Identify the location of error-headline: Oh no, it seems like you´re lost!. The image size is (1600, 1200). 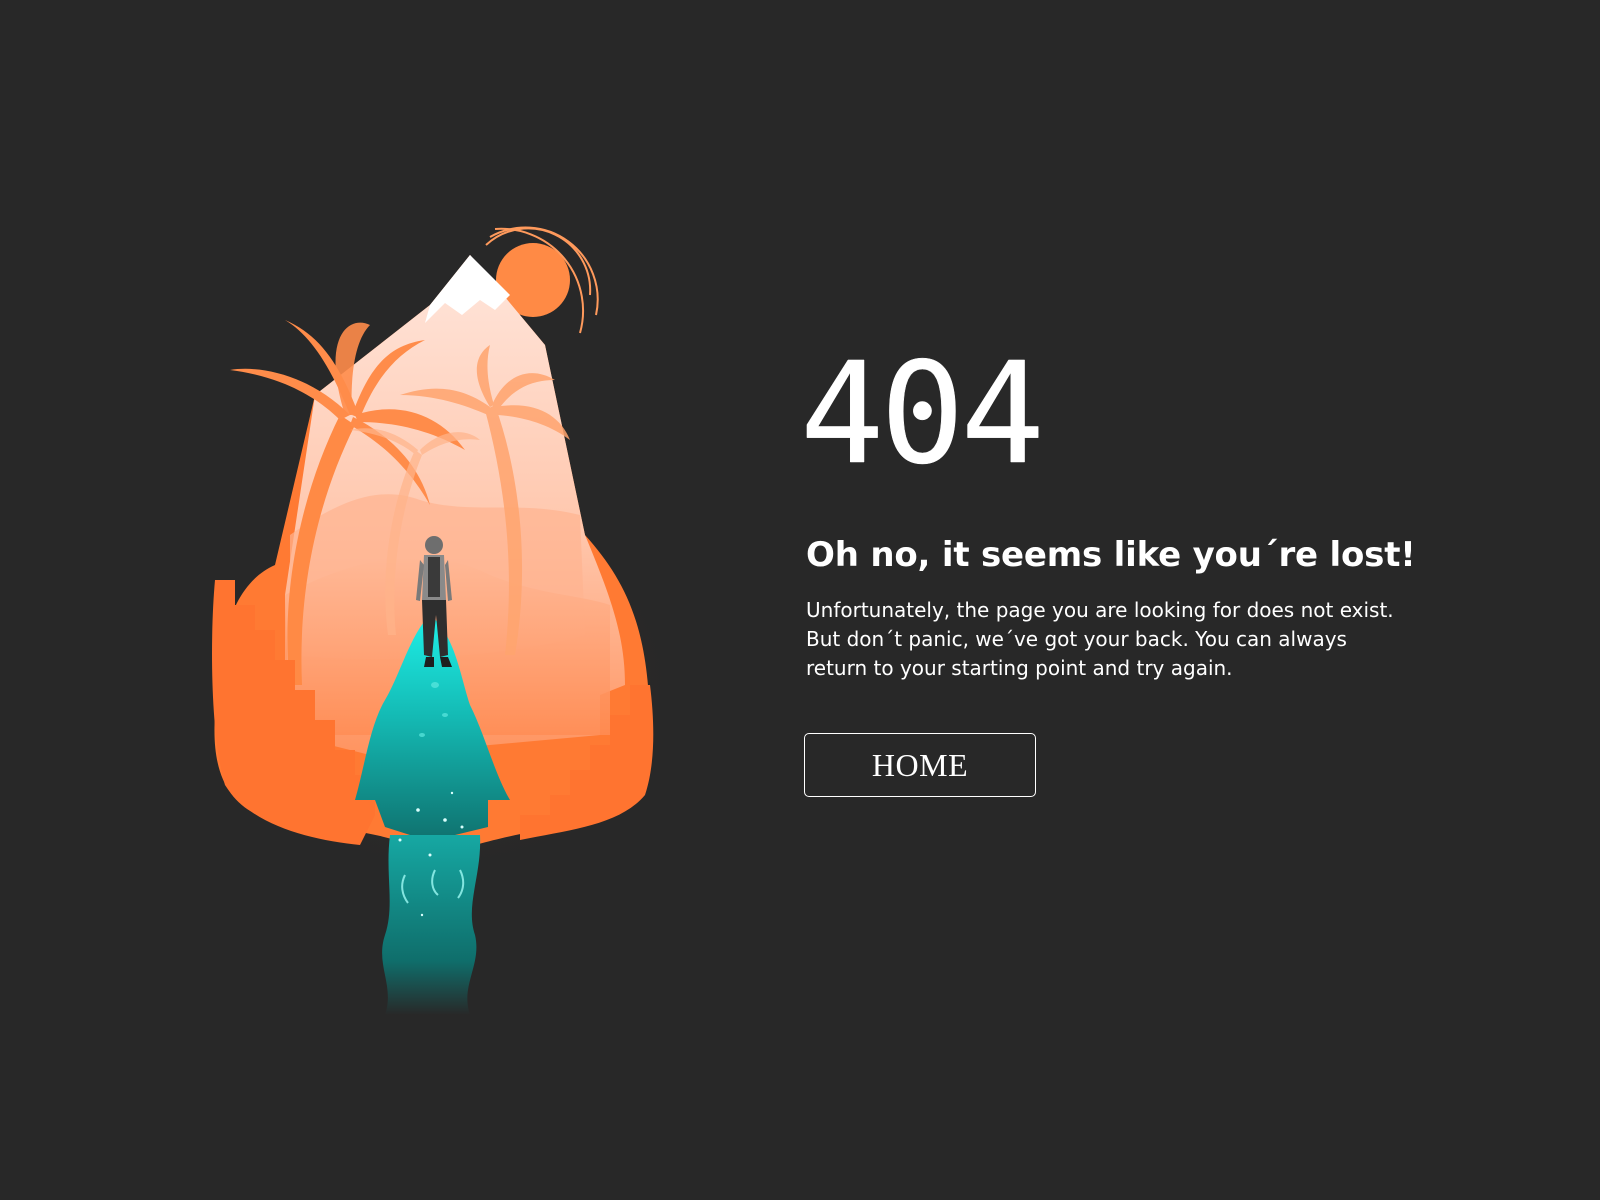
(1111, 555).